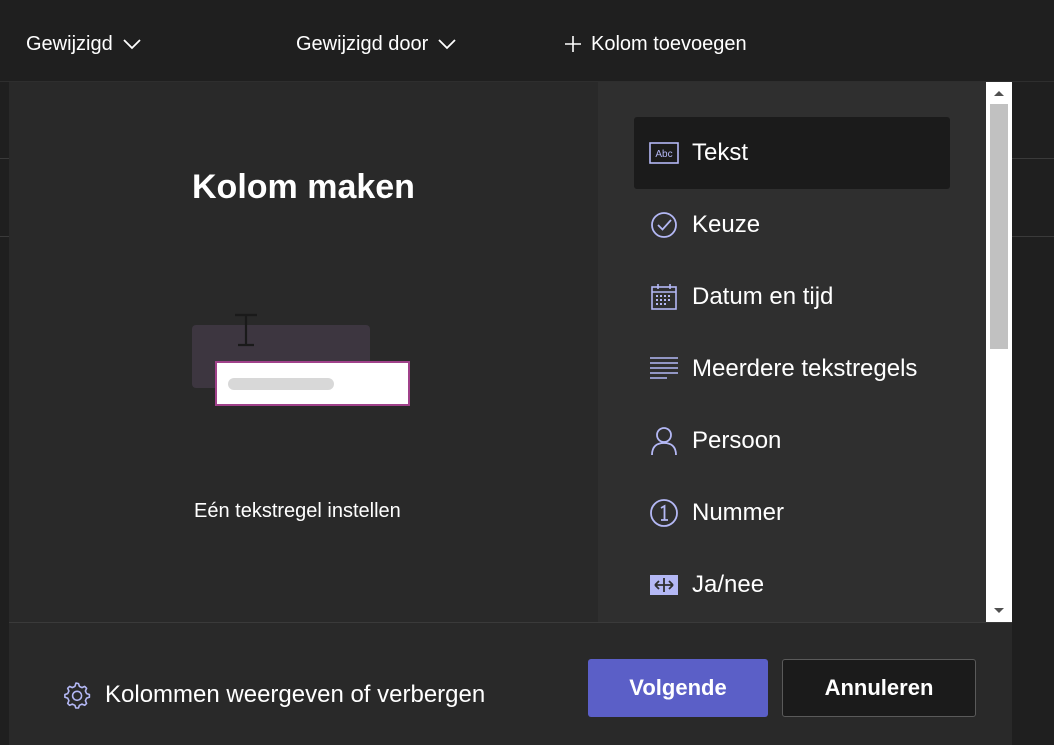 This screenshot has height=745, width=1054. Describe the element at coordinates (362, 43) in the screenshot. I see `column-header-modified-by-label: Gewijzigd door` at that location.